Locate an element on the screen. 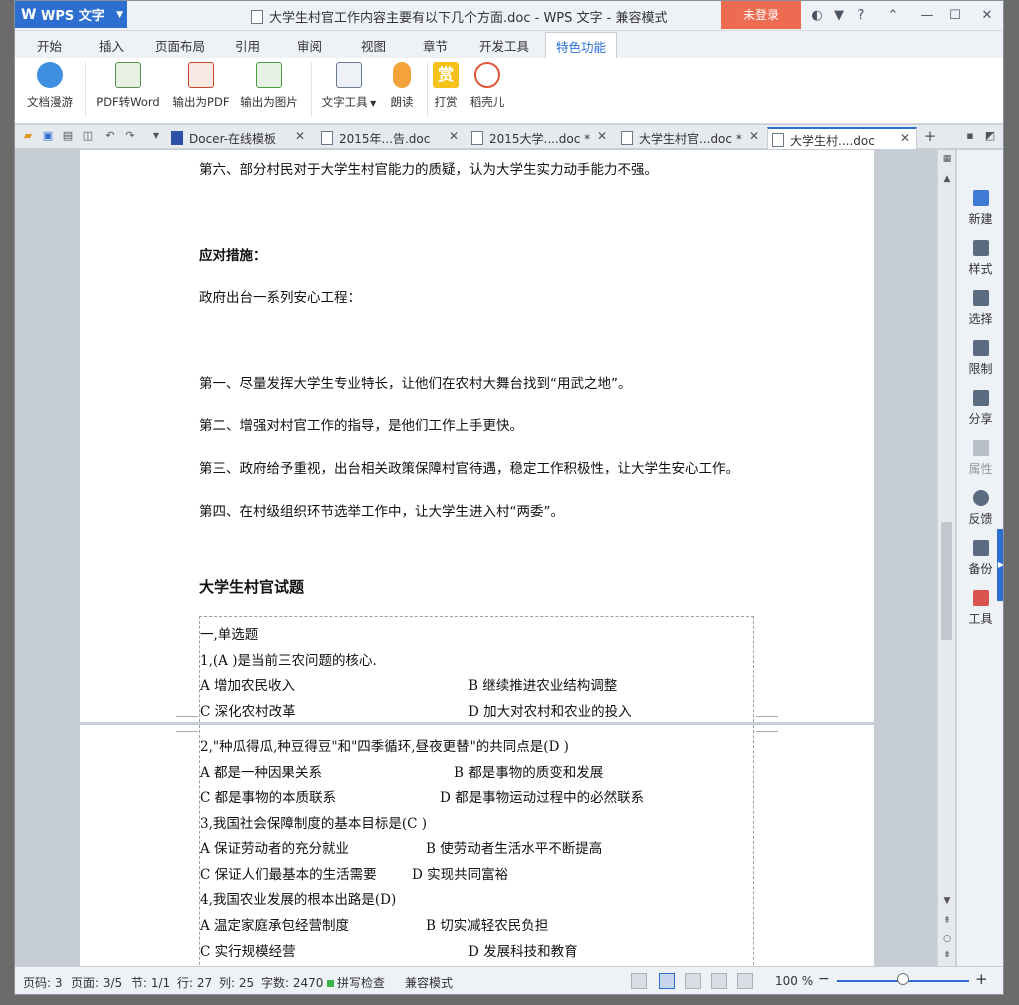  page-corner-mark is located at coordinates (187, 716).